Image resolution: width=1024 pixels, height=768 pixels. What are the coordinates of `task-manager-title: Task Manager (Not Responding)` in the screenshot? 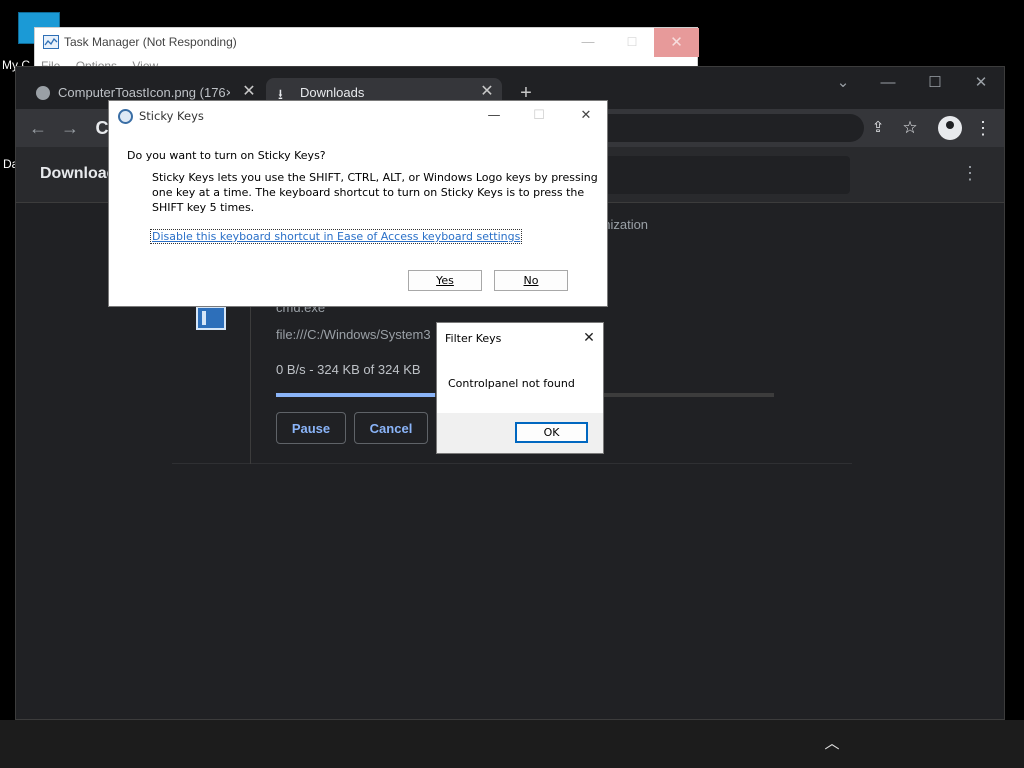 It's located at (150, 42).